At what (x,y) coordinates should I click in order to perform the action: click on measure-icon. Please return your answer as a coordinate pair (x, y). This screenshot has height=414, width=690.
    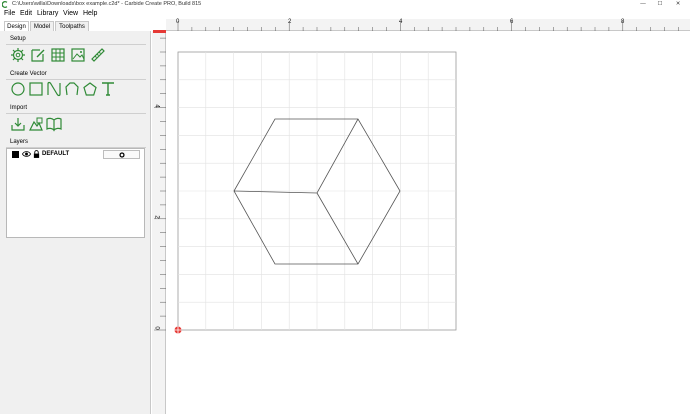
    Looking at the image, I should click on (98, 55).